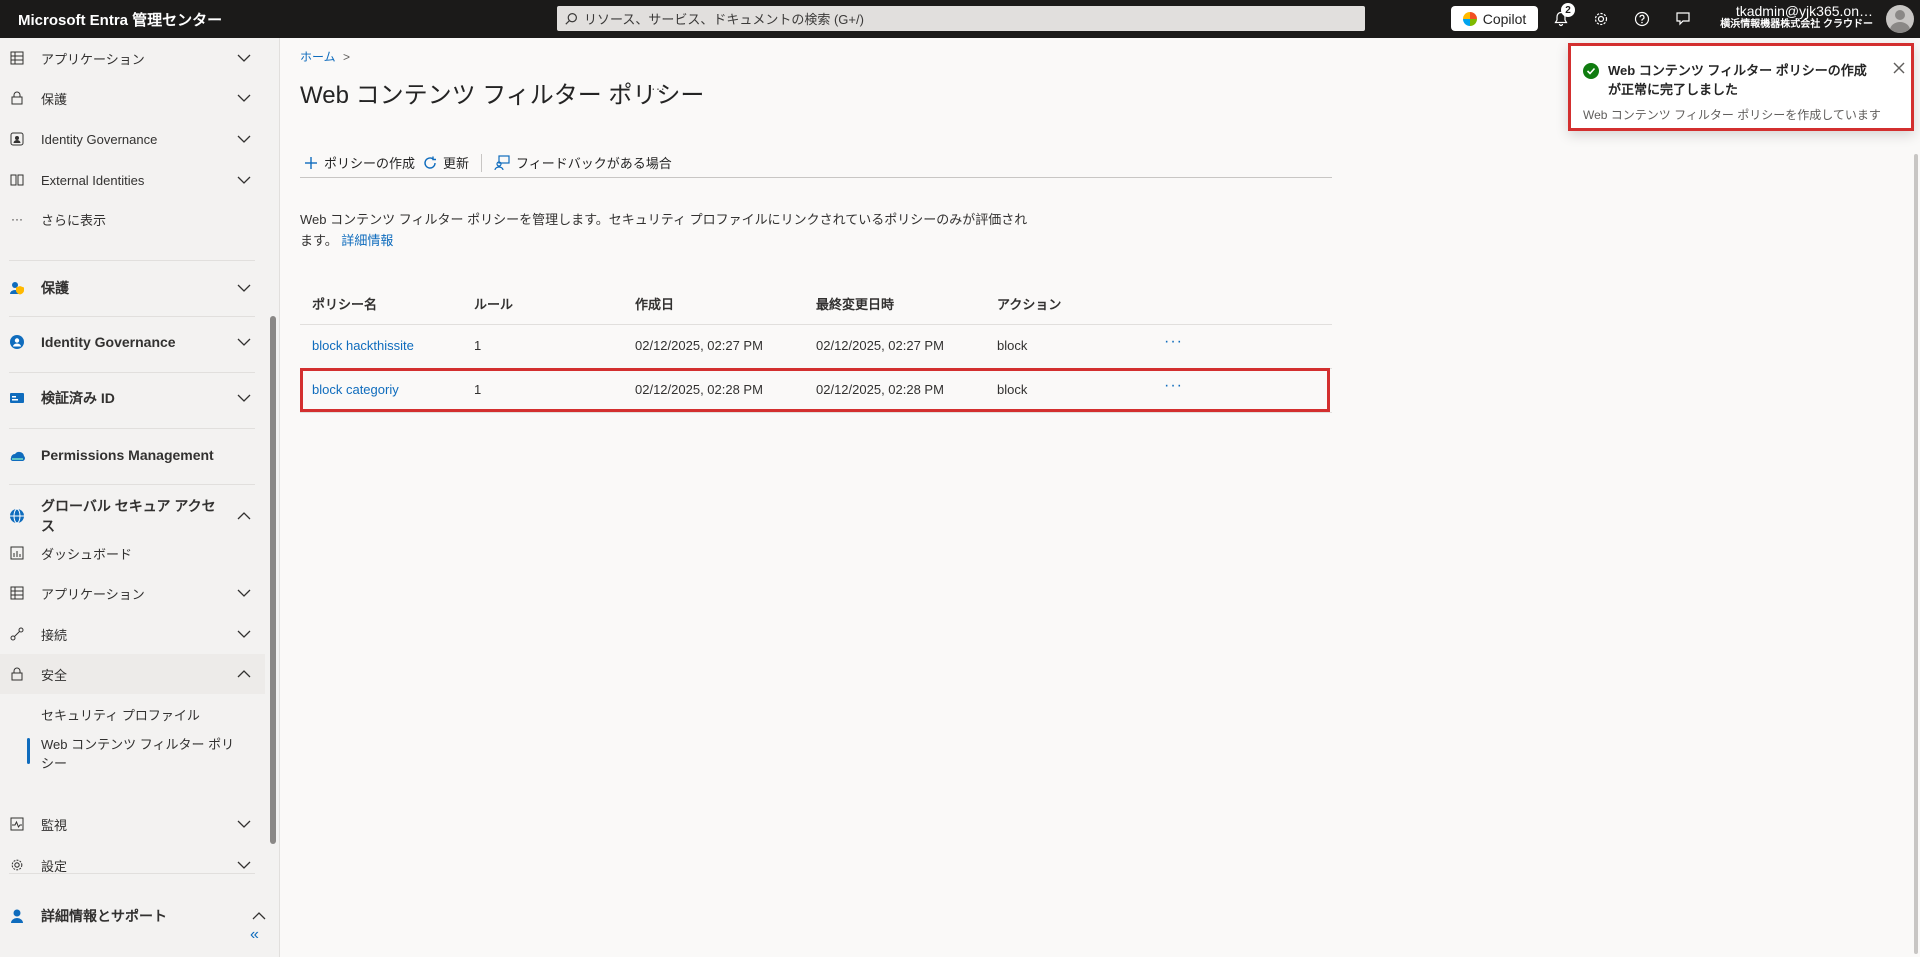 The height and width of the screenshot is (957, 1920). I want to click on page-more-button: ···, so click(658, 88).